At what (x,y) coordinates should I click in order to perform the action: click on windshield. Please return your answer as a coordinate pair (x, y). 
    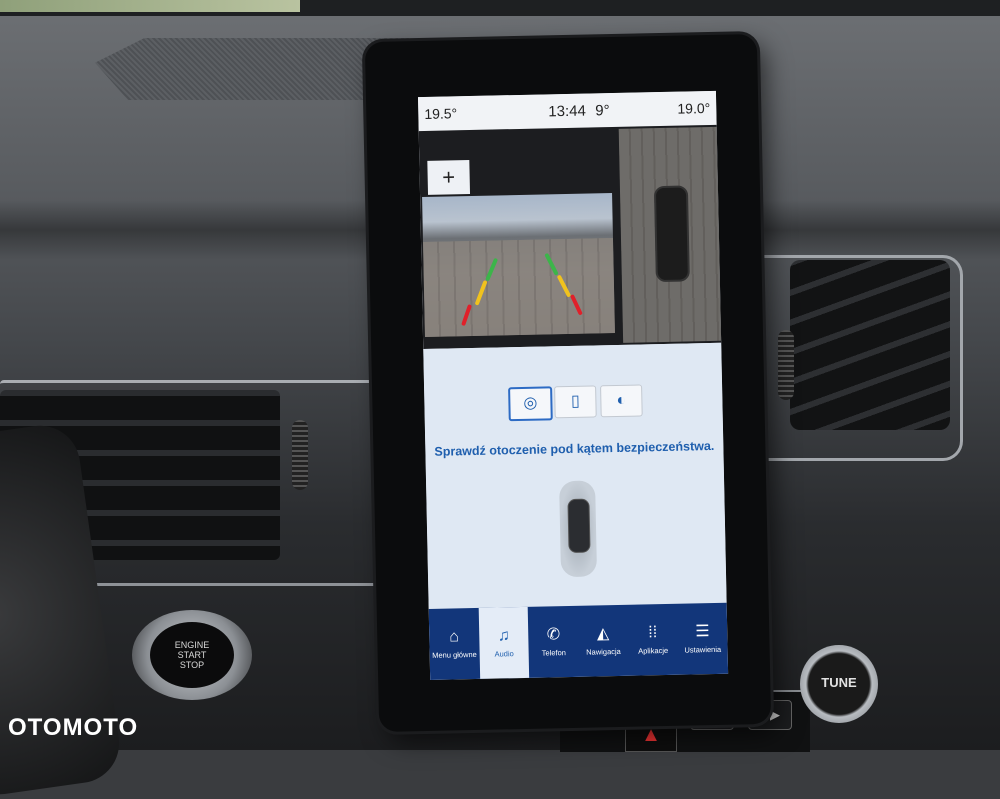
    Looking at the image, I should click on (150, 6).